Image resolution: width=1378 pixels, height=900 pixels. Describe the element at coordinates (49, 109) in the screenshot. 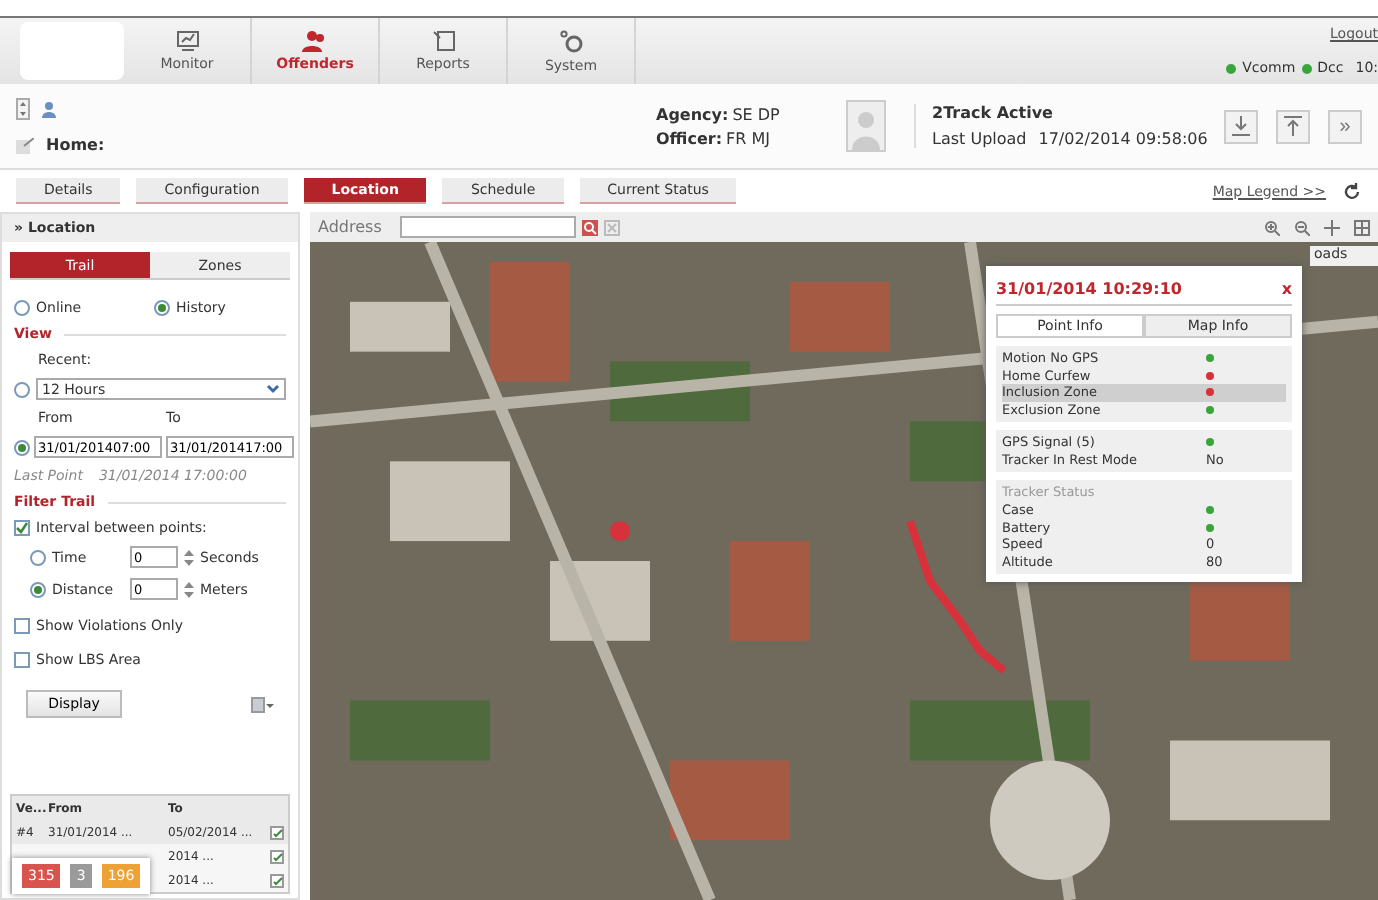

I see `person-icon` at that location.